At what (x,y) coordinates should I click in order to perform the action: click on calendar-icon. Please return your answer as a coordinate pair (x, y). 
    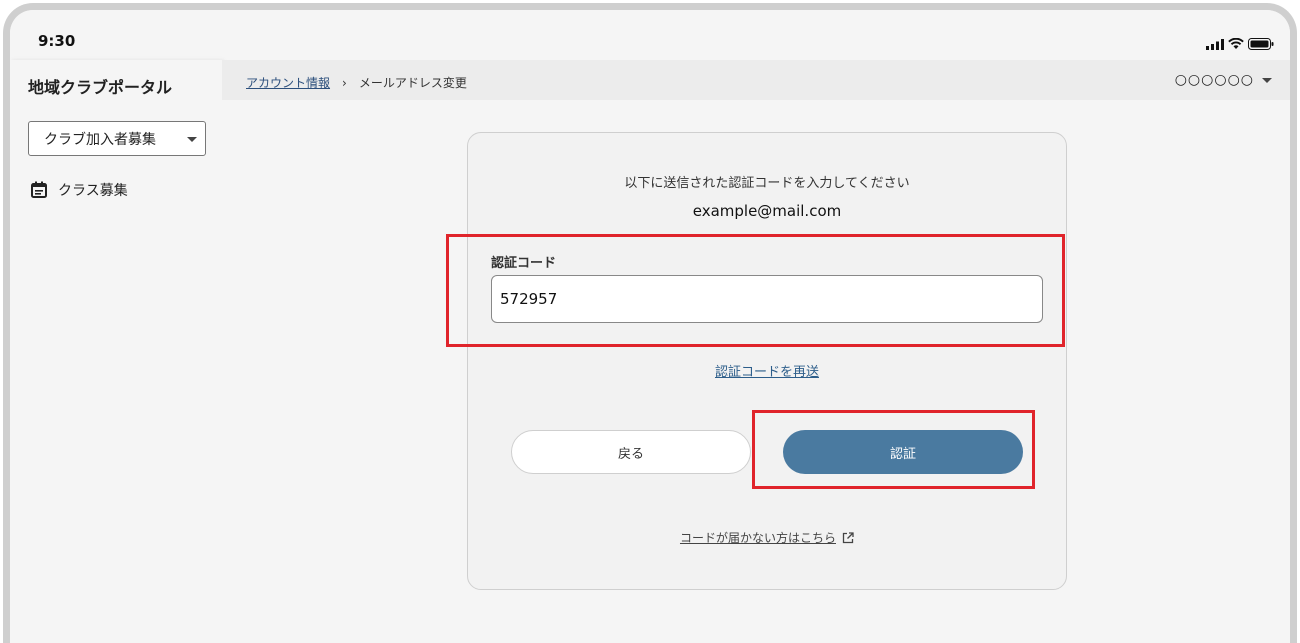
    Looking at the image, I should click on (39, 189).